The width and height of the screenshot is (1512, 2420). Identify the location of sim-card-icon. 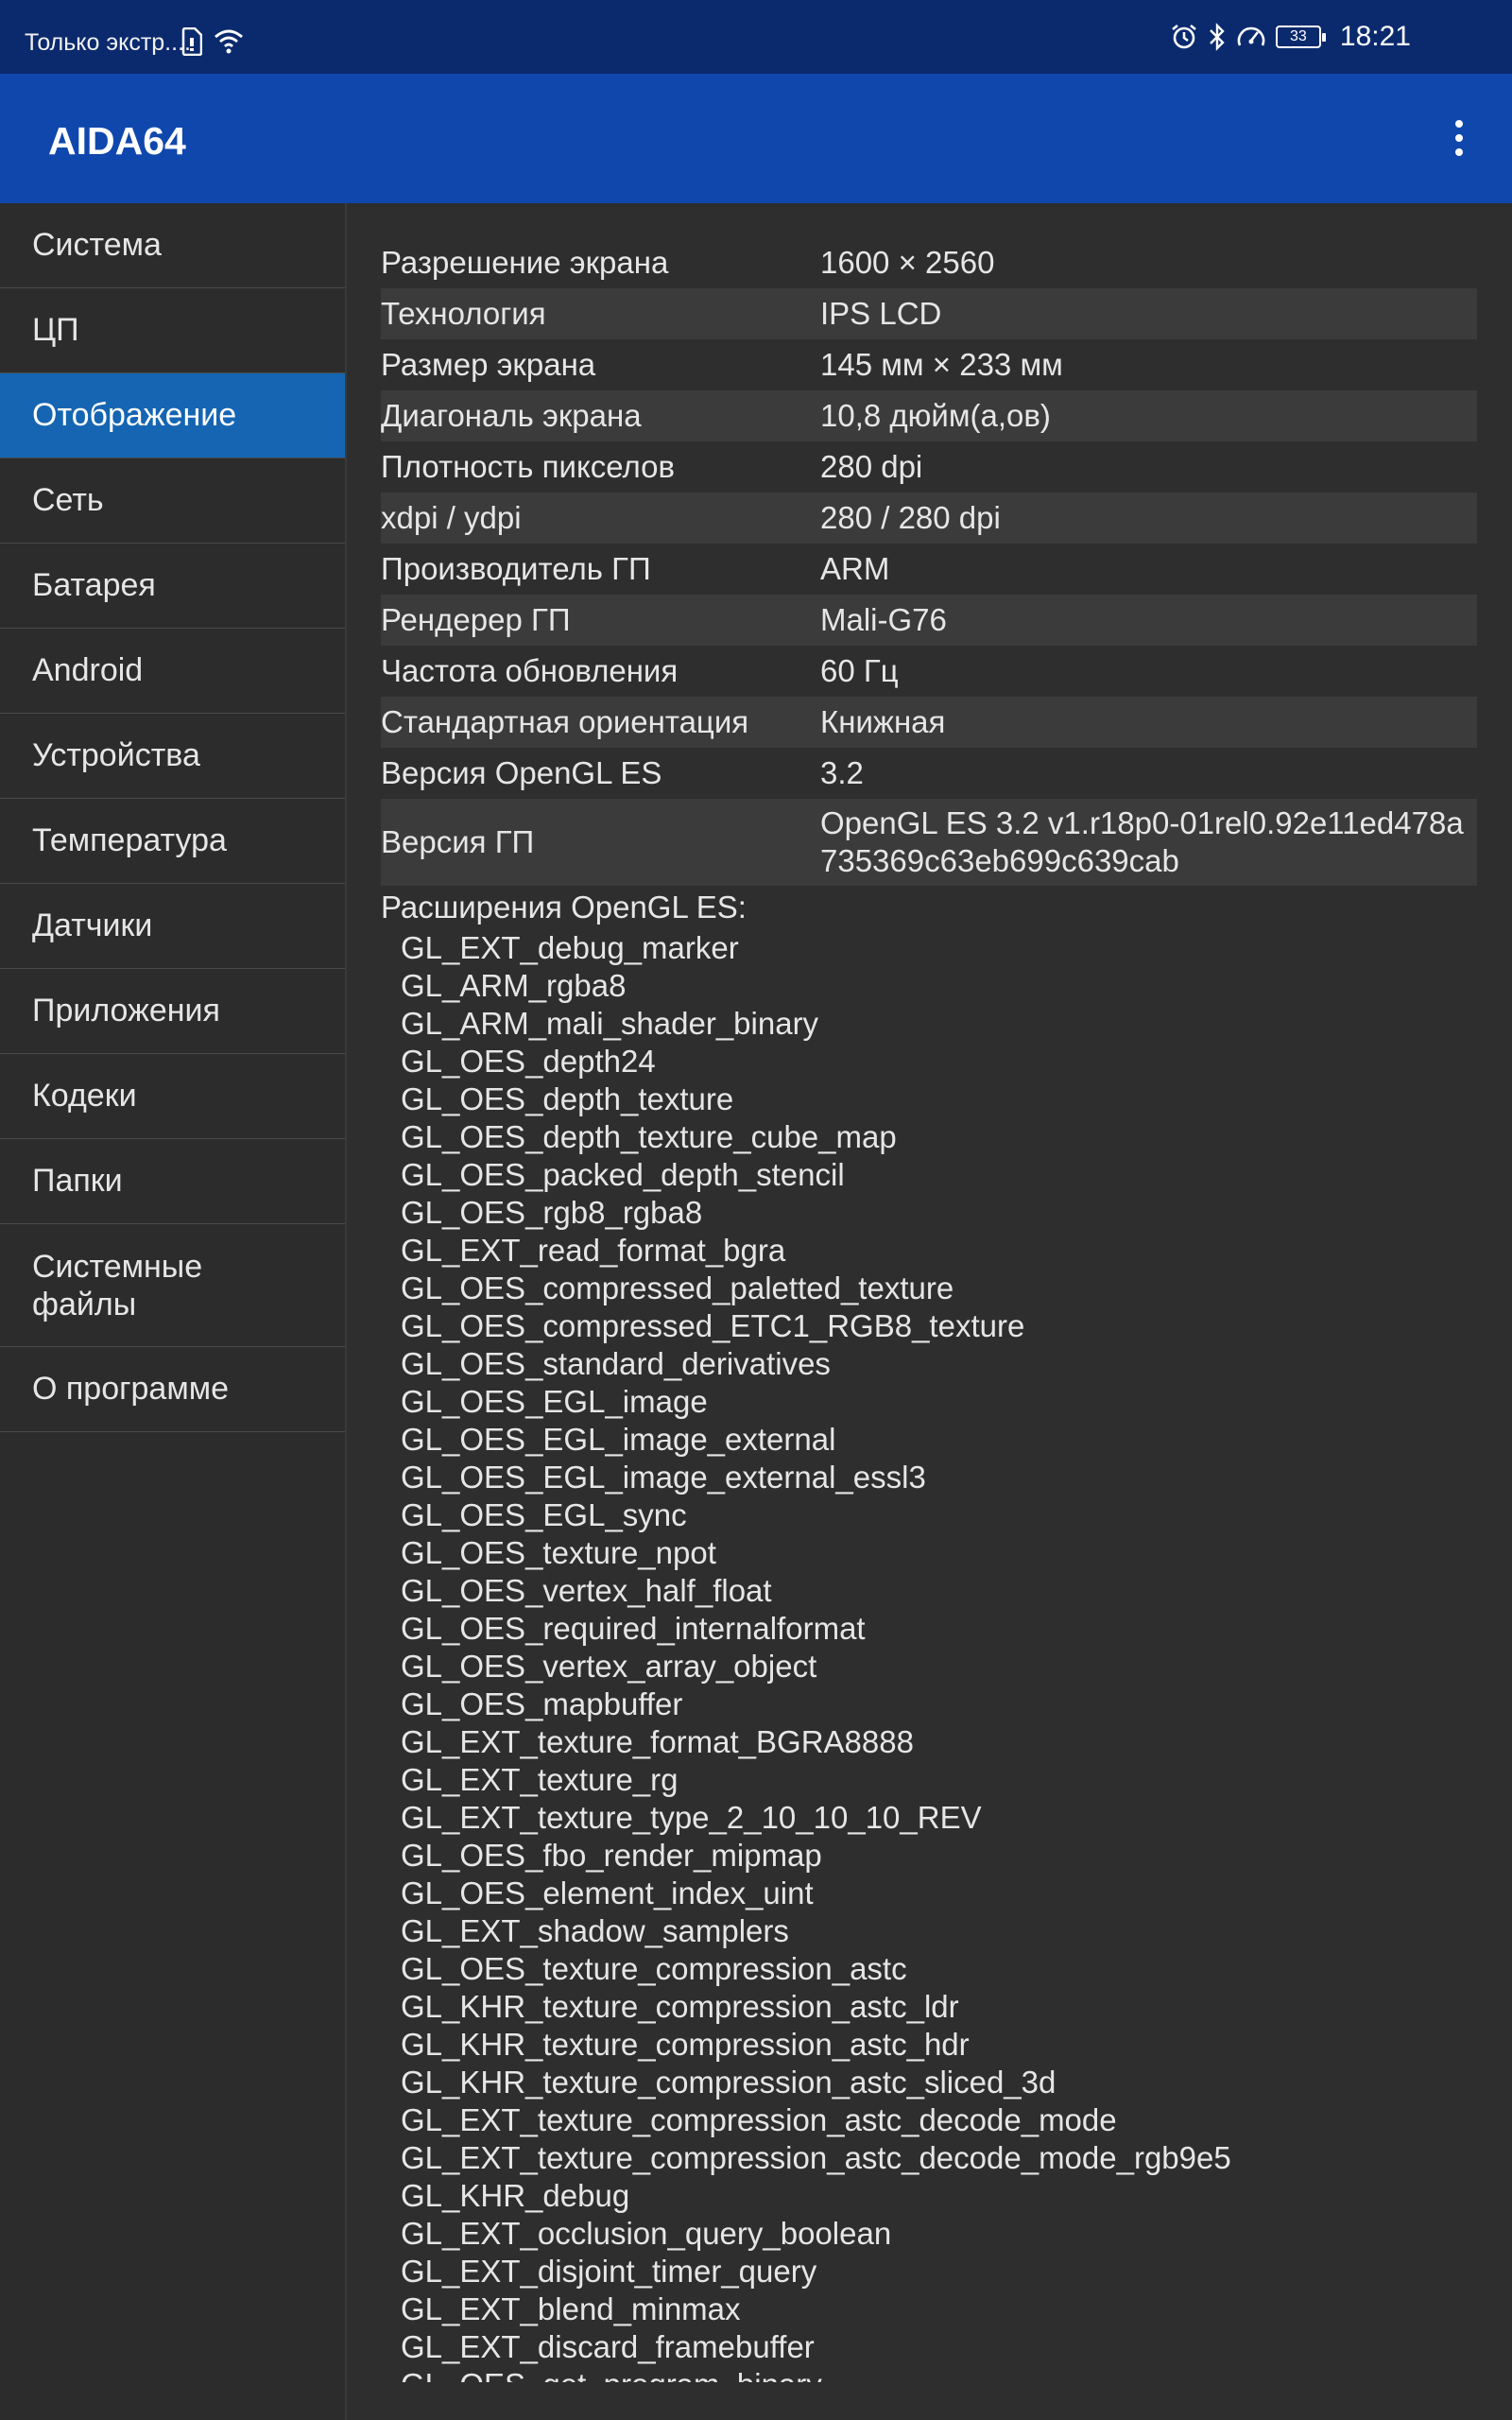
(191, 41).